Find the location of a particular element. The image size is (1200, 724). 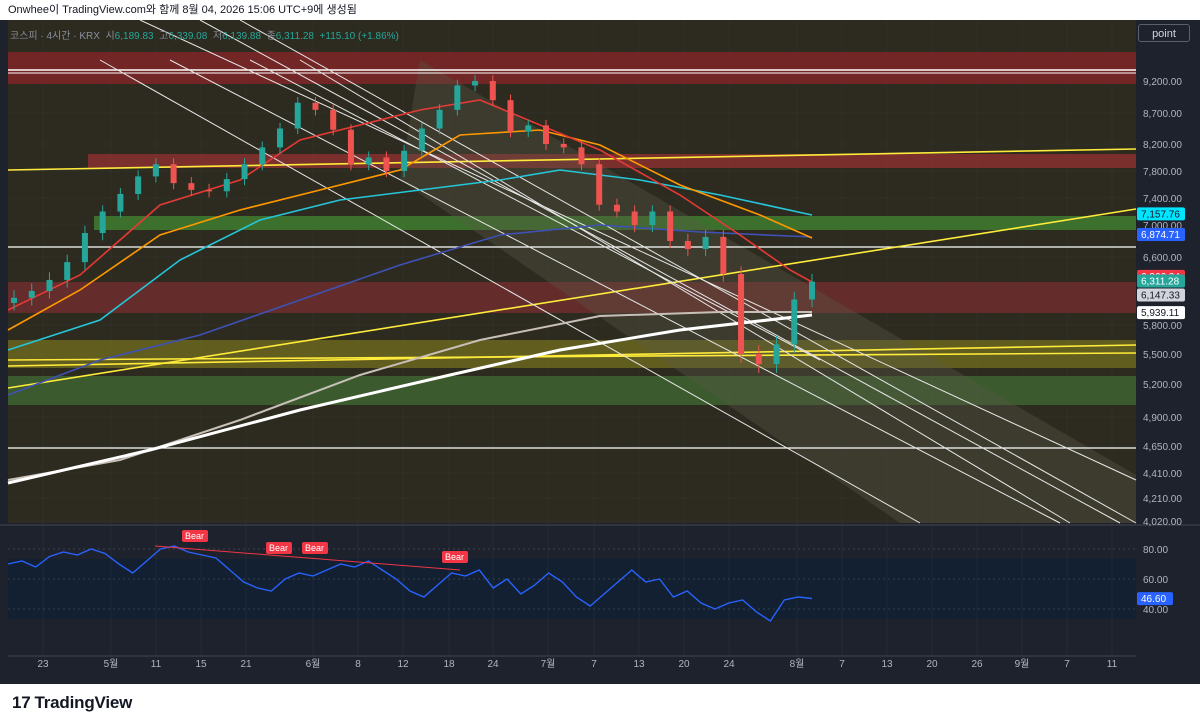

price-tick-11: 4,650.00 is located at coordinates (1162, 447).